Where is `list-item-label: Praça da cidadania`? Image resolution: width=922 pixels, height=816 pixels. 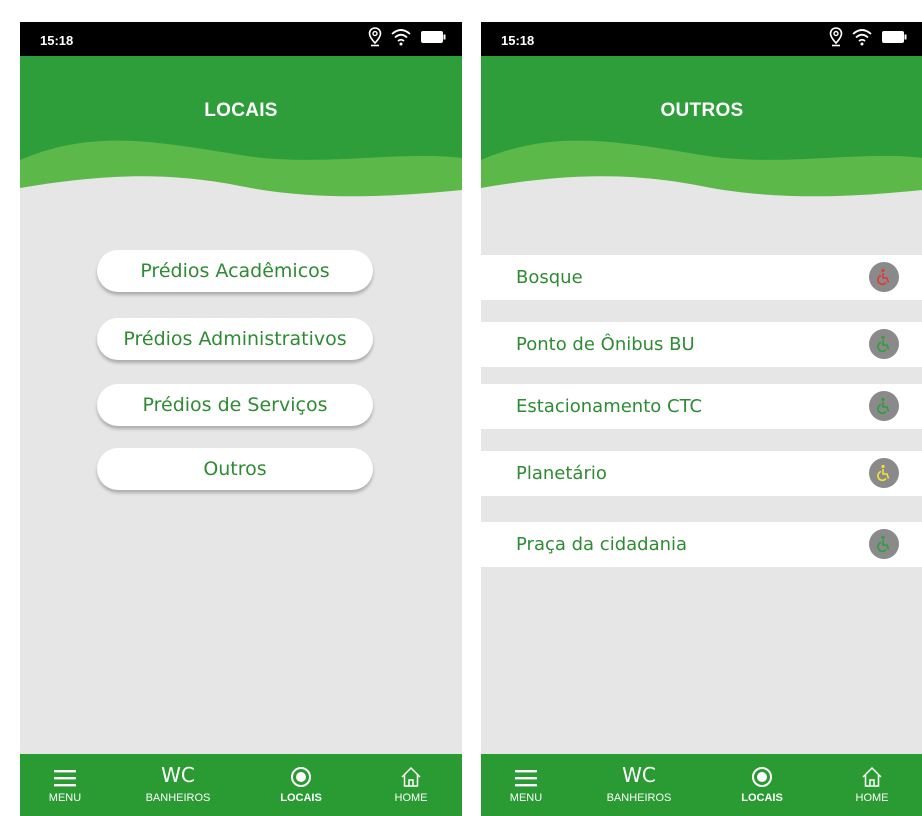
list-item-label: Praça da cidadania is located at coordinates (602, 544).